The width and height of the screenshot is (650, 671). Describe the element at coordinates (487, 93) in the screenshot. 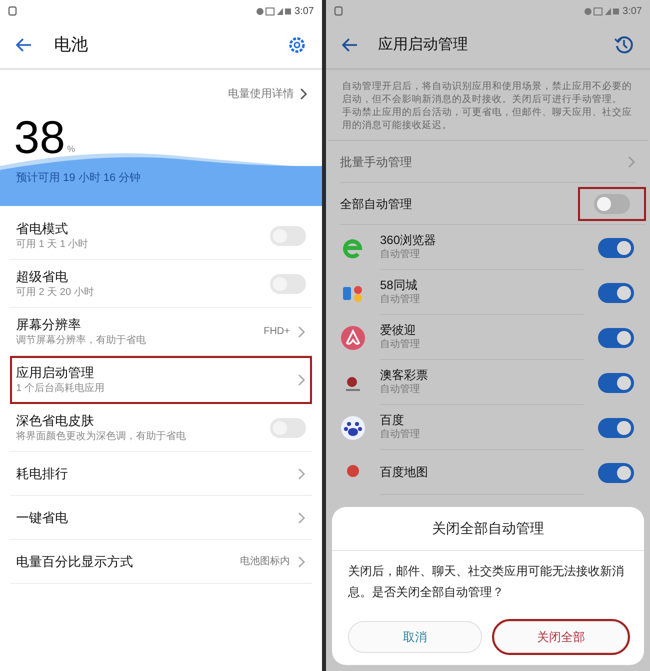

I see `description-text: 自动管理开启后，将自动识别应用和使用场景，禁止应用不必要的启动，但不会影响新消息的及时接收。关闭后可进行手动管理。` at that location.